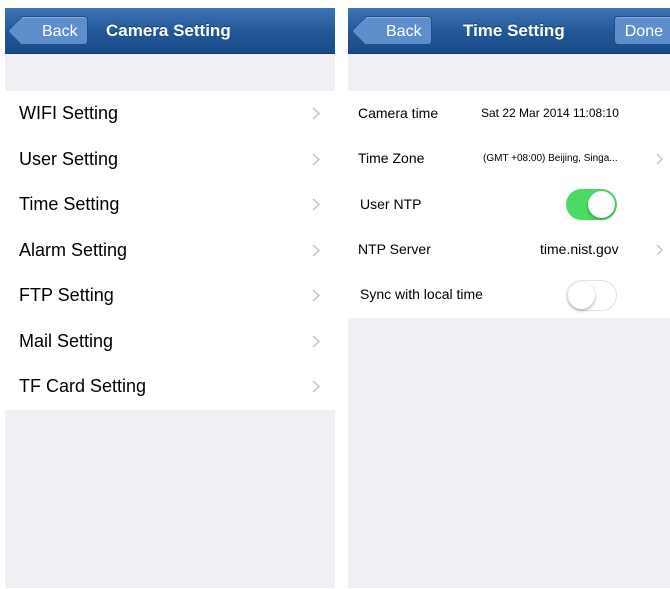 The height and width of the screenshot is (589, 670). I want to click on camera-time-row: Camera time Sat 22 Mar 2014 11:08:10, so click(509, 113).